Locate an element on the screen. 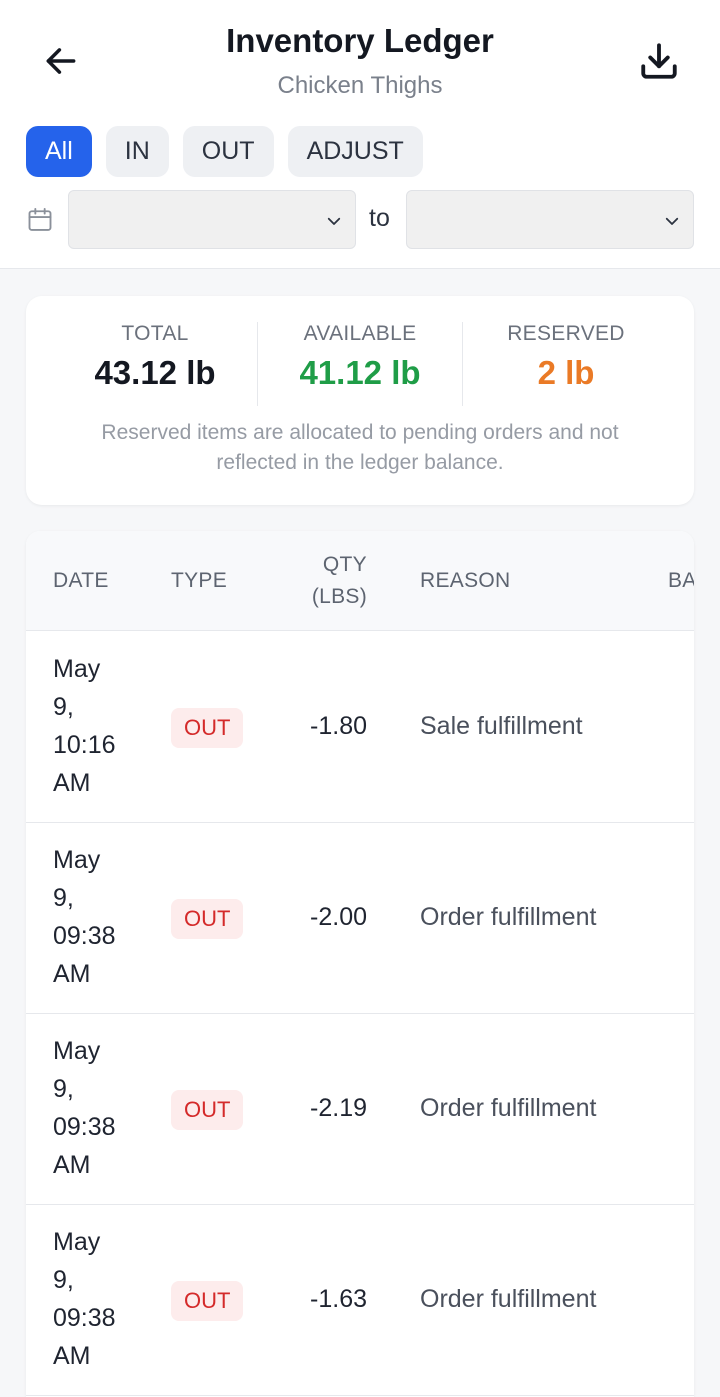 This screenshot has height=1397, width=720. row-date: May 9, 10:16 AM is located at coordinates (84, 726).